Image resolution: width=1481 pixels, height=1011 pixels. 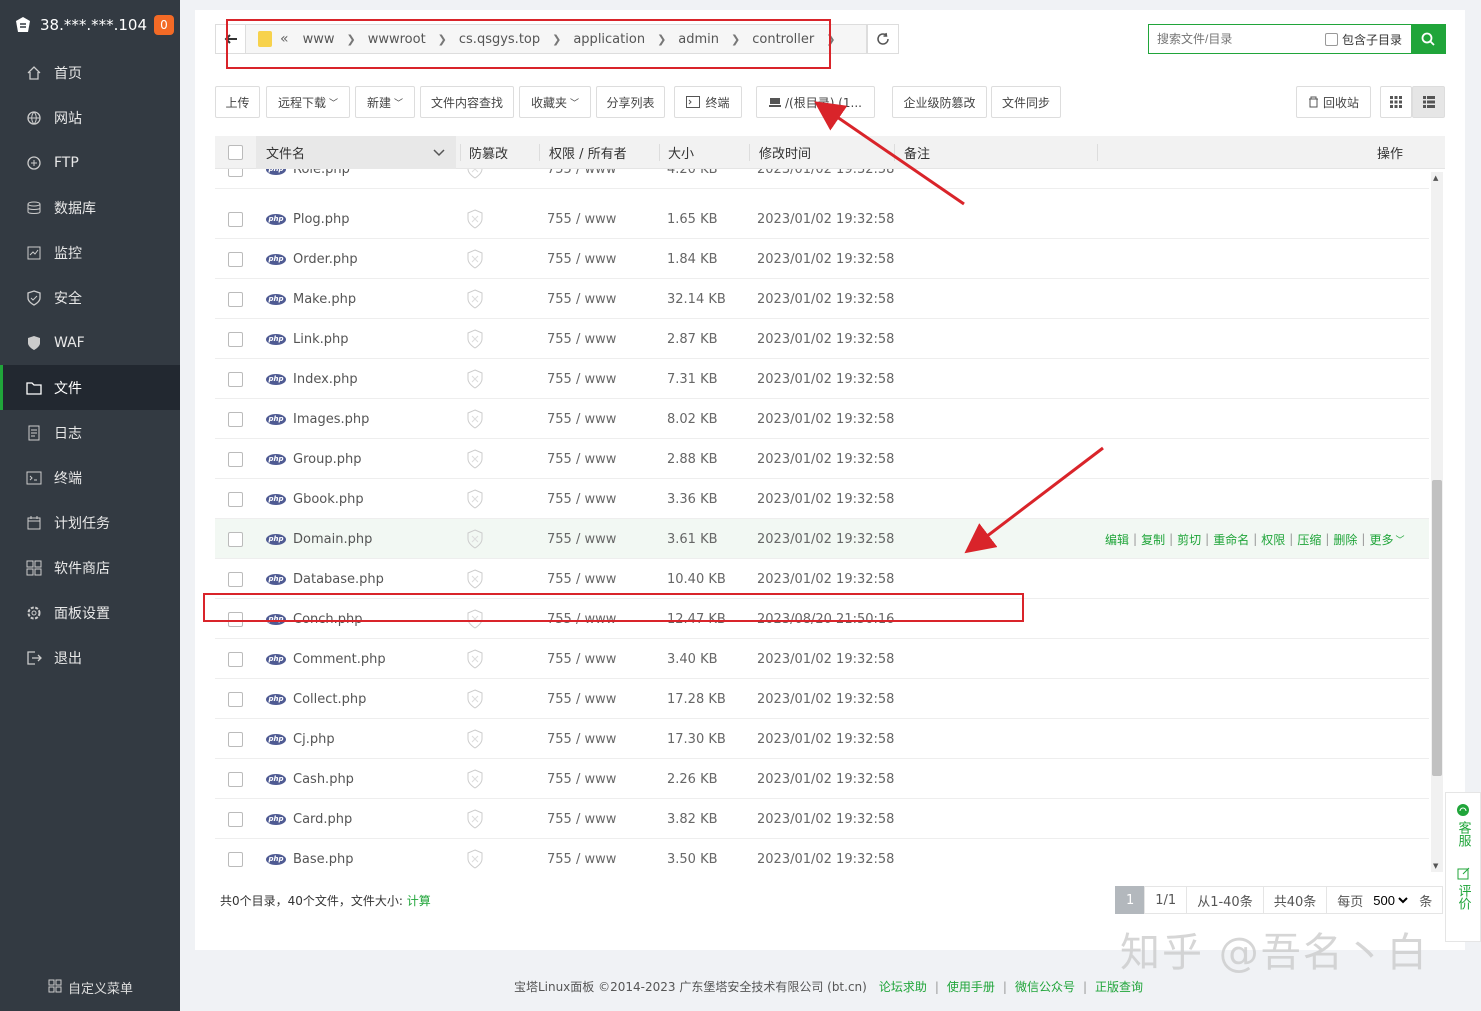 I want to click on server-brand: 38.***.***.104 0, so click(x=90, y=25).